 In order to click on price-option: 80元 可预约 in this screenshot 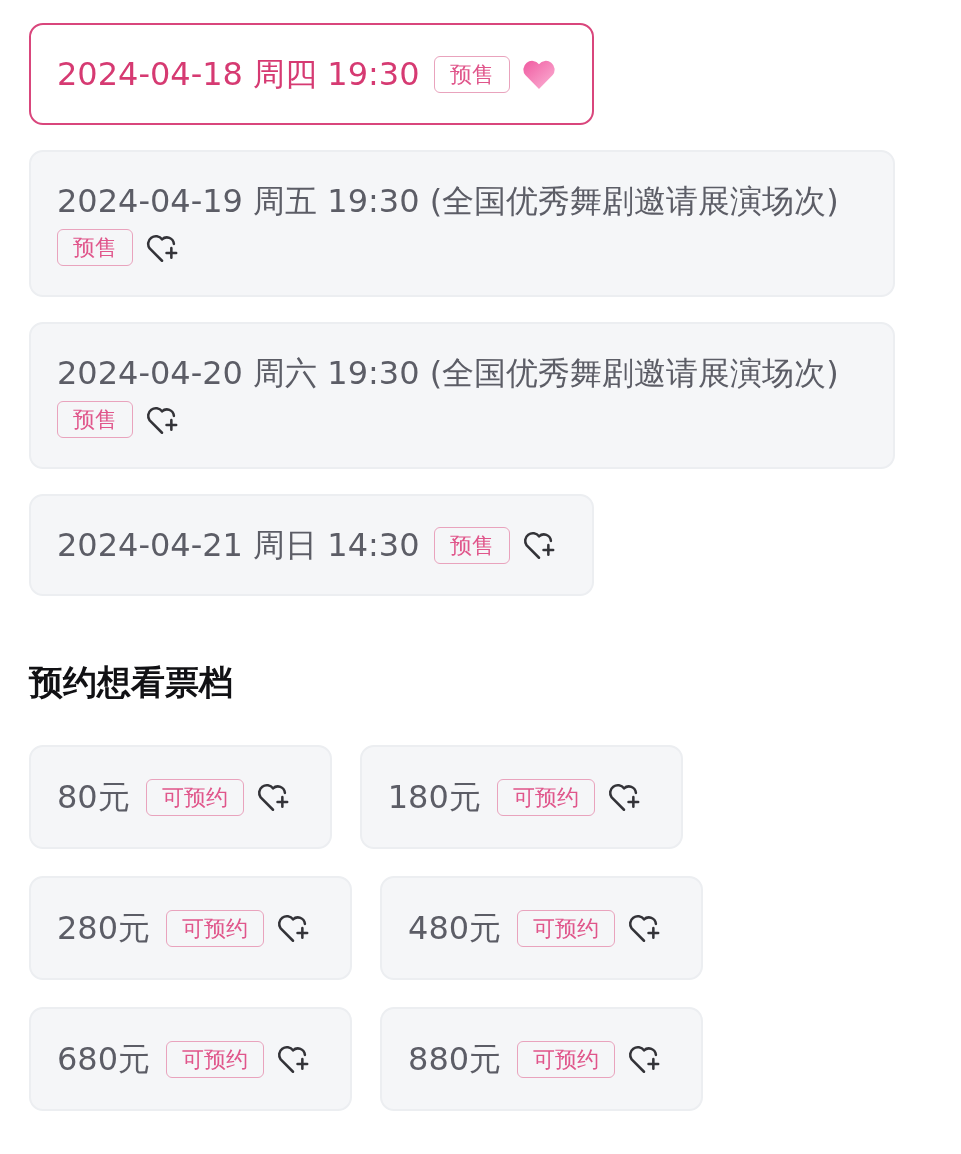, I will do `click(180, 797)`.